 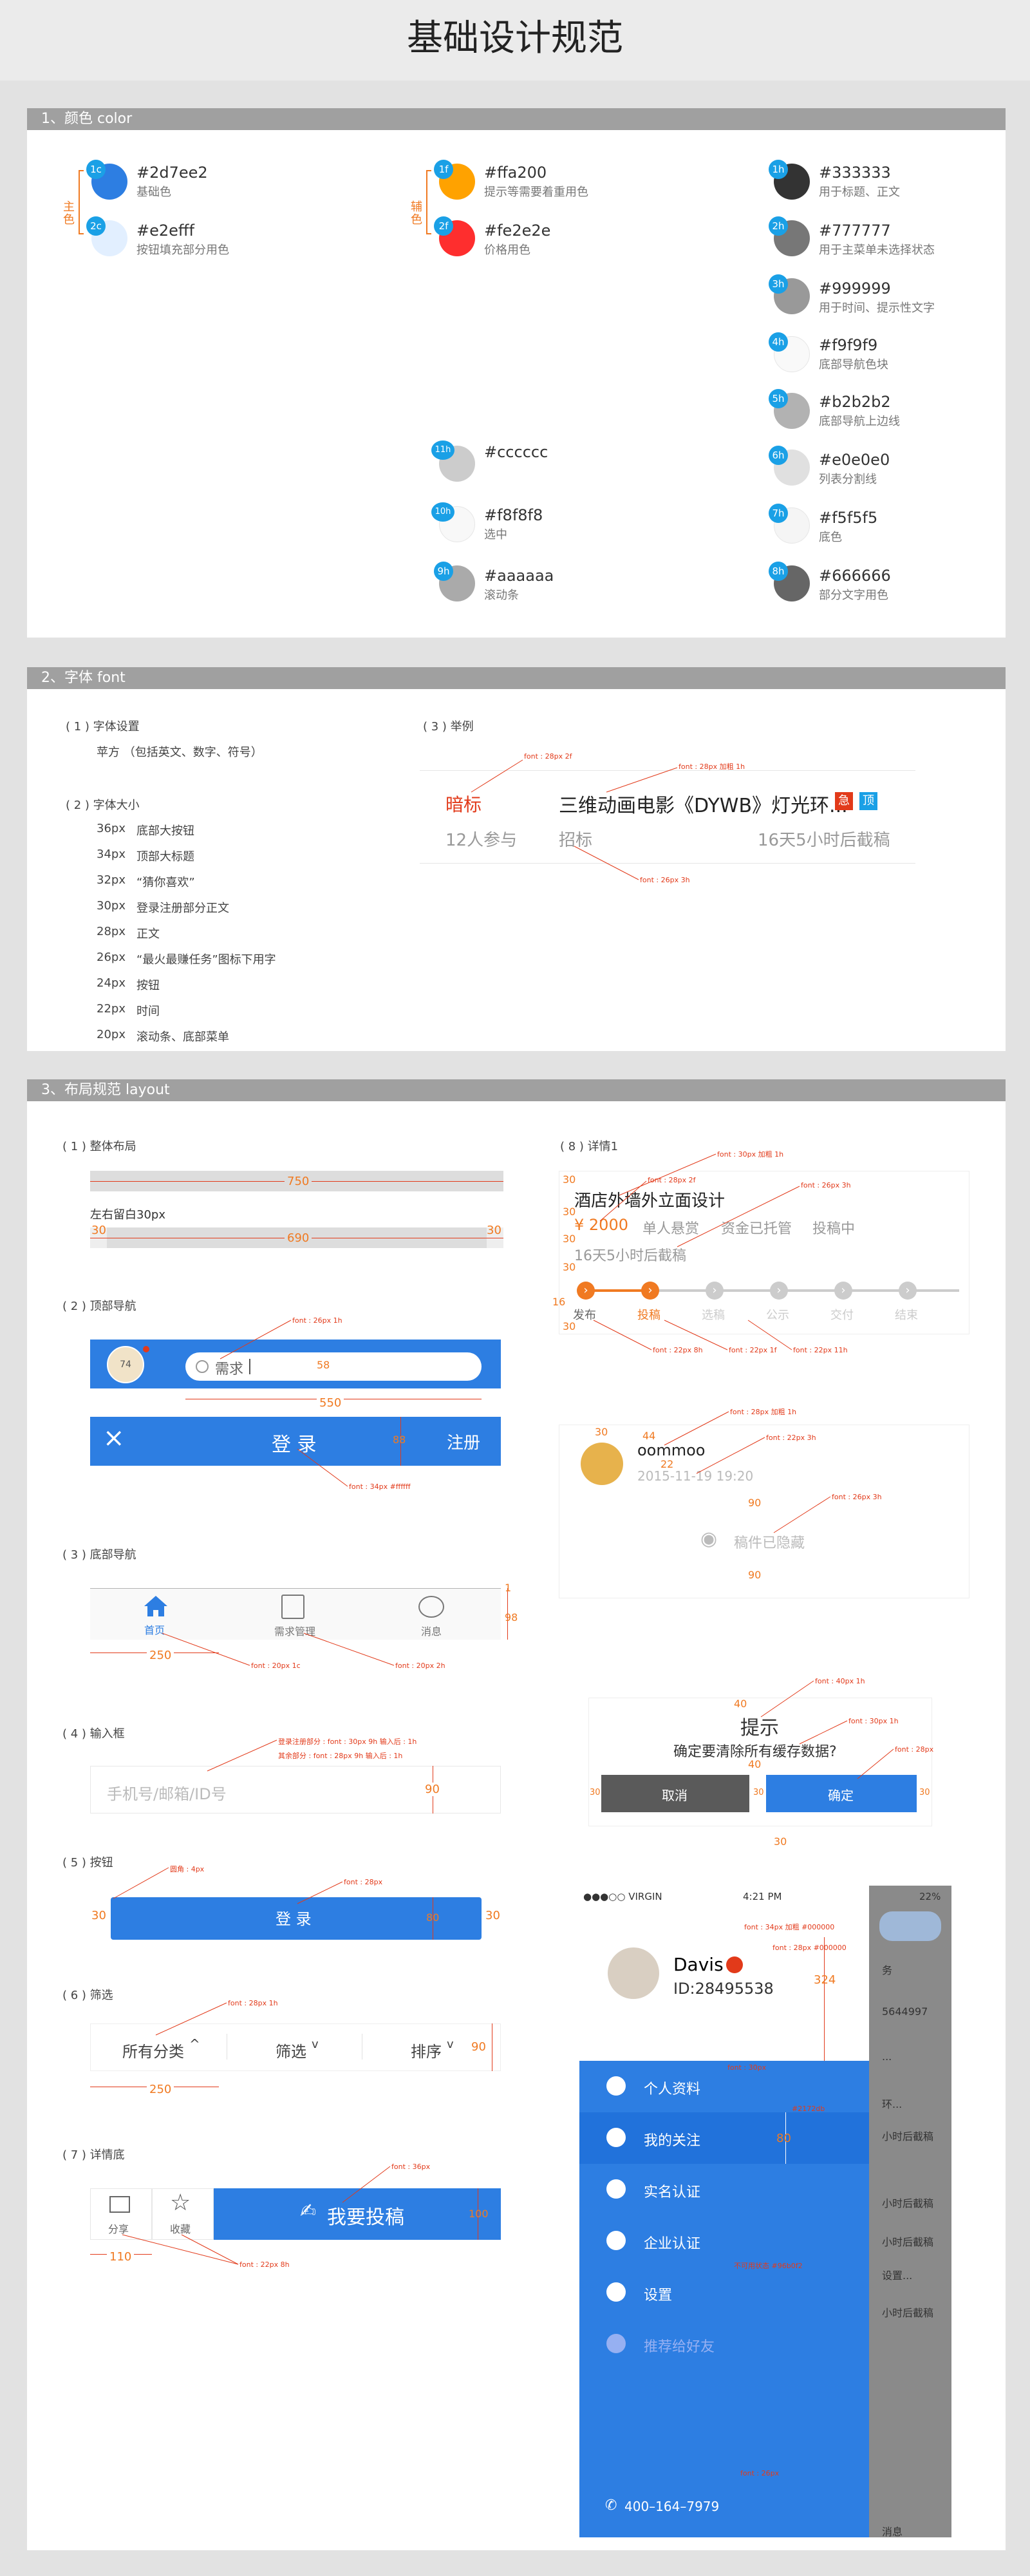 What do you see at coordinates (495, 535) in the screenshot?
I see `color-desc: 选中` at bounding box center [495, 535].